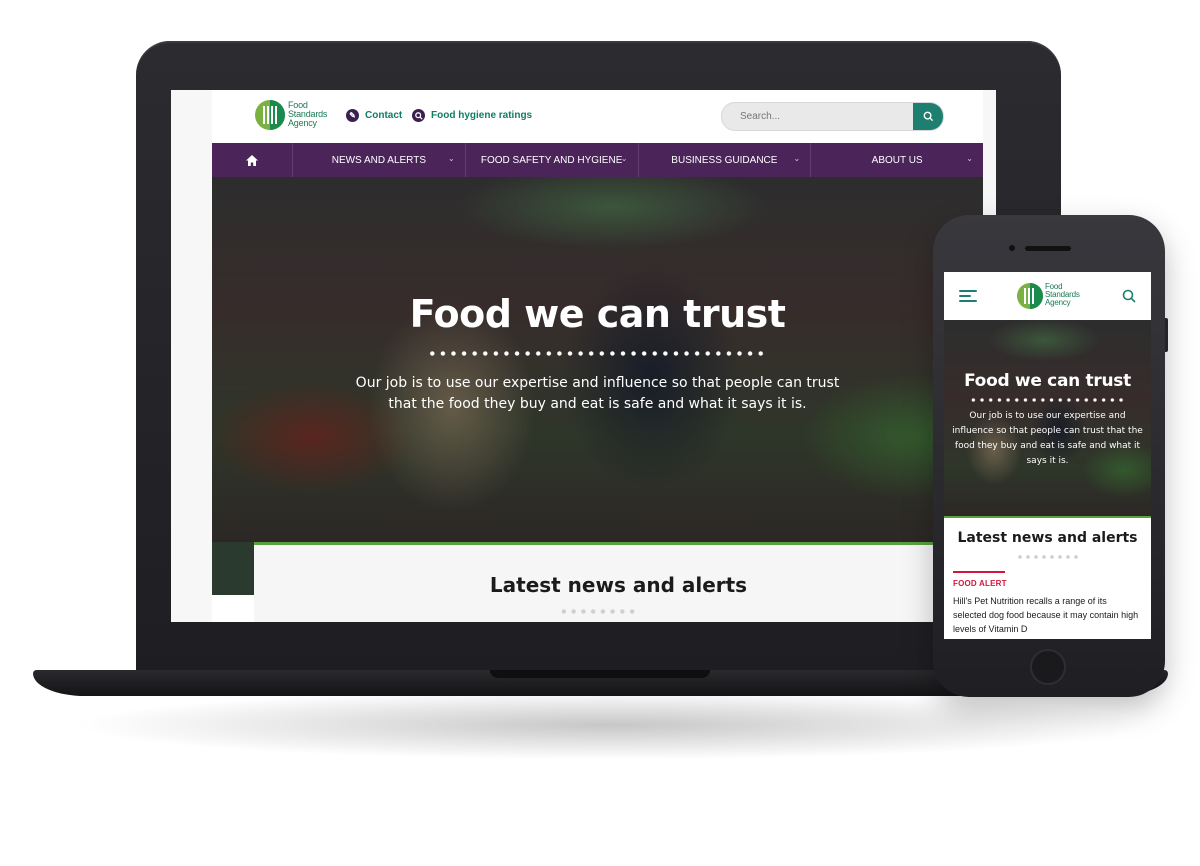 The height and width of the screenshot is (866, 1200). Describe the element at coordinates (618, 585) in the screenshot. I see `news-section-title: Latest news and alerts` at that location.